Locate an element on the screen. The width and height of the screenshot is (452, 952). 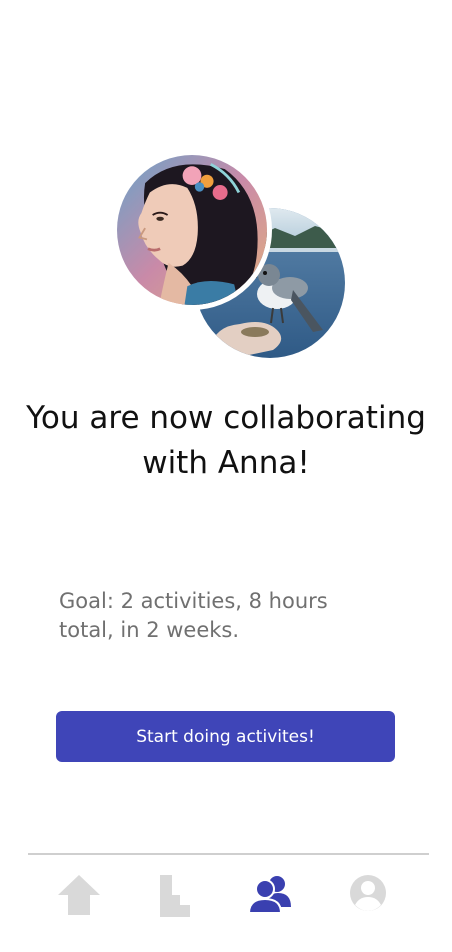
start-activities-button: Start doing activites! is located at coordinates (225, 736).